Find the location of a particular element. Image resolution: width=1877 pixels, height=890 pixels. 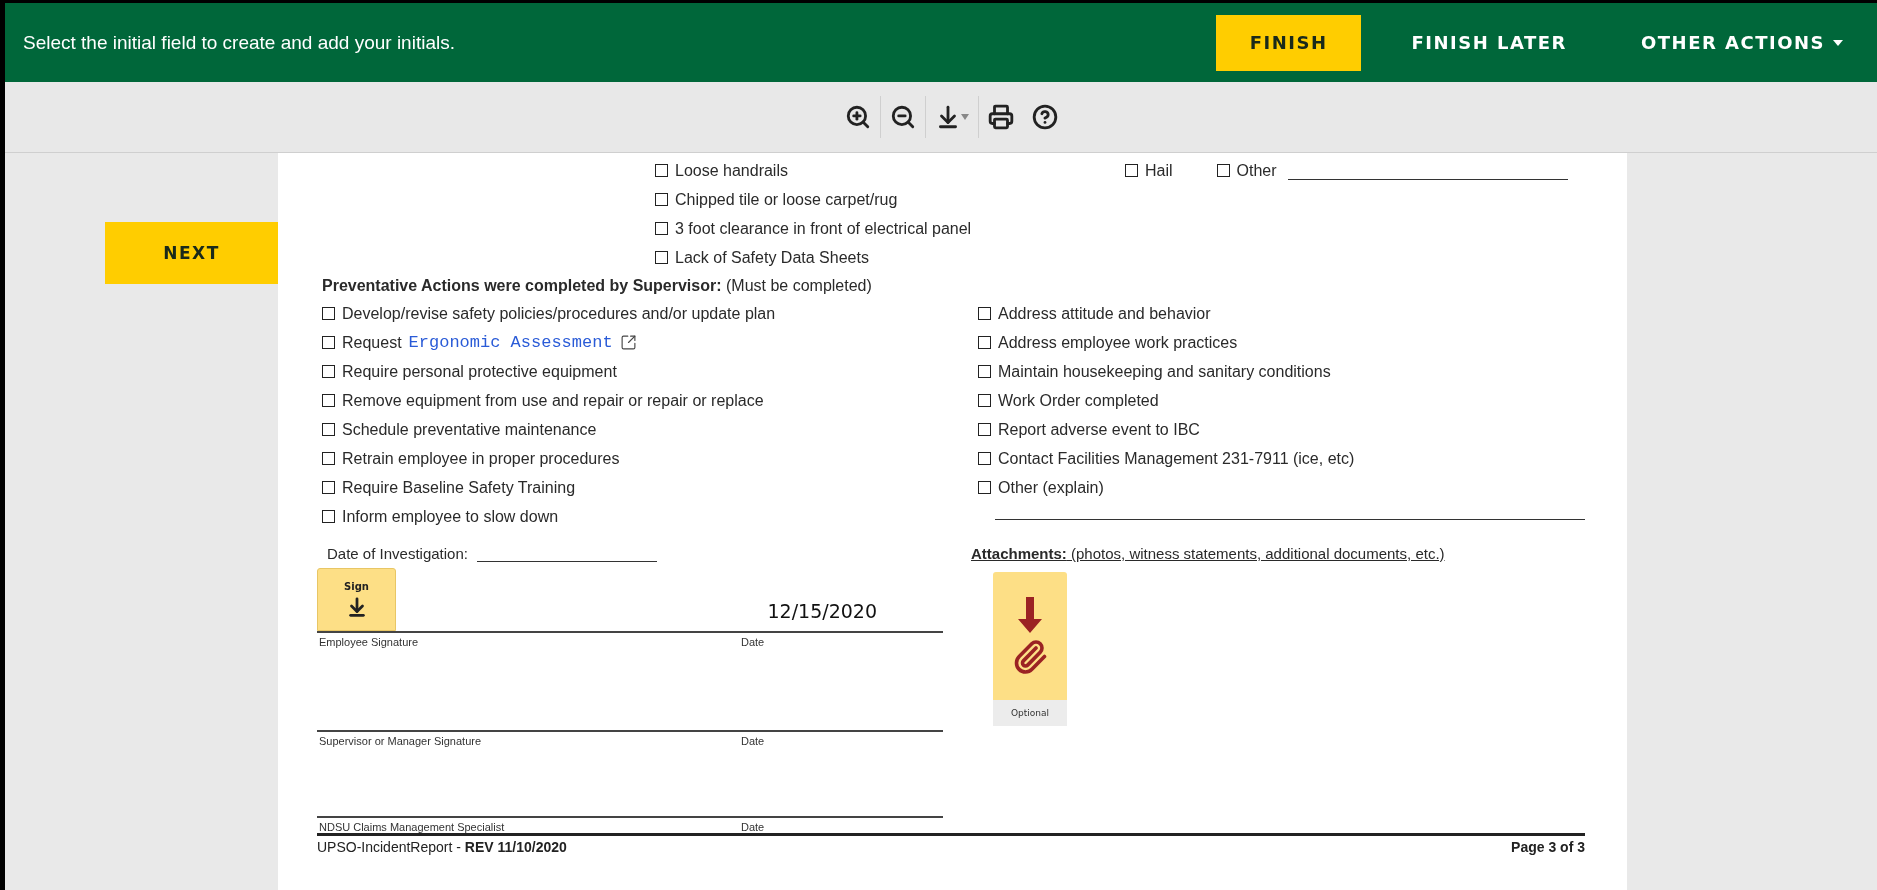

signature-caption: NDSU Claims Management Specialist is located at coordinates (412, 827).